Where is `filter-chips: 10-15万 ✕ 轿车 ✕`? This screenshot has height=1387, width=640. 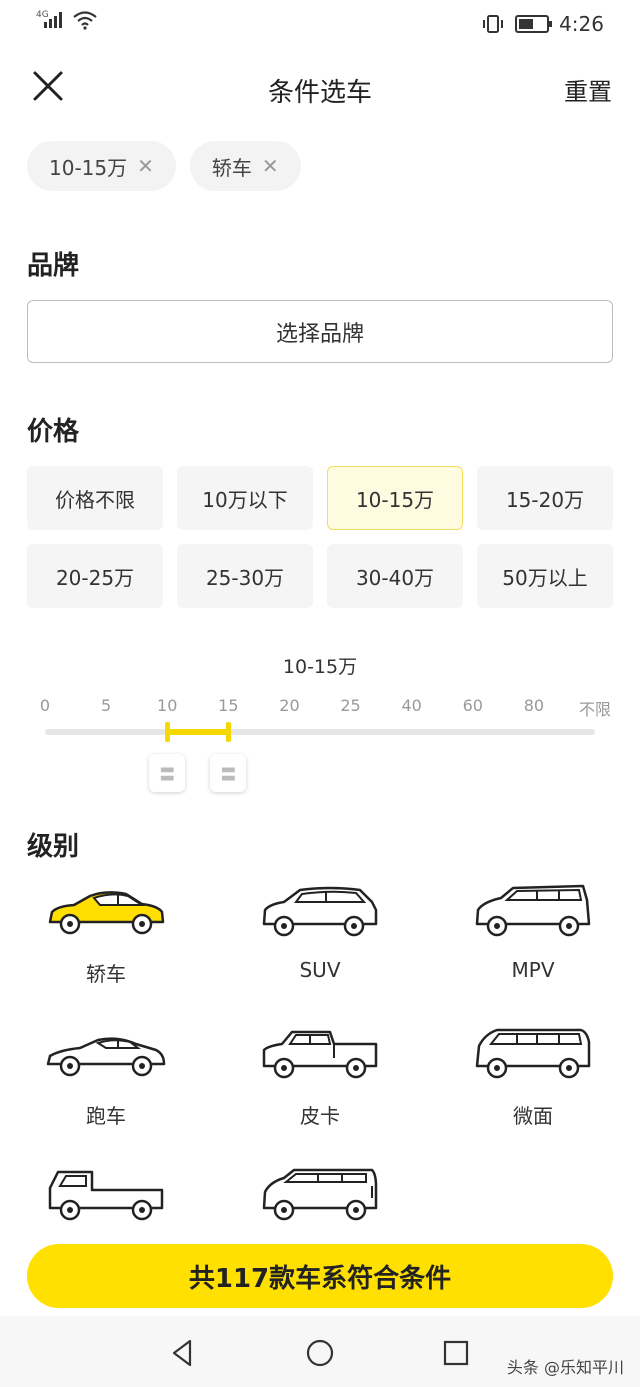
filter-chips: 10-15万 ✕ 轿车 ✕ is located at coordinates (164, 166).